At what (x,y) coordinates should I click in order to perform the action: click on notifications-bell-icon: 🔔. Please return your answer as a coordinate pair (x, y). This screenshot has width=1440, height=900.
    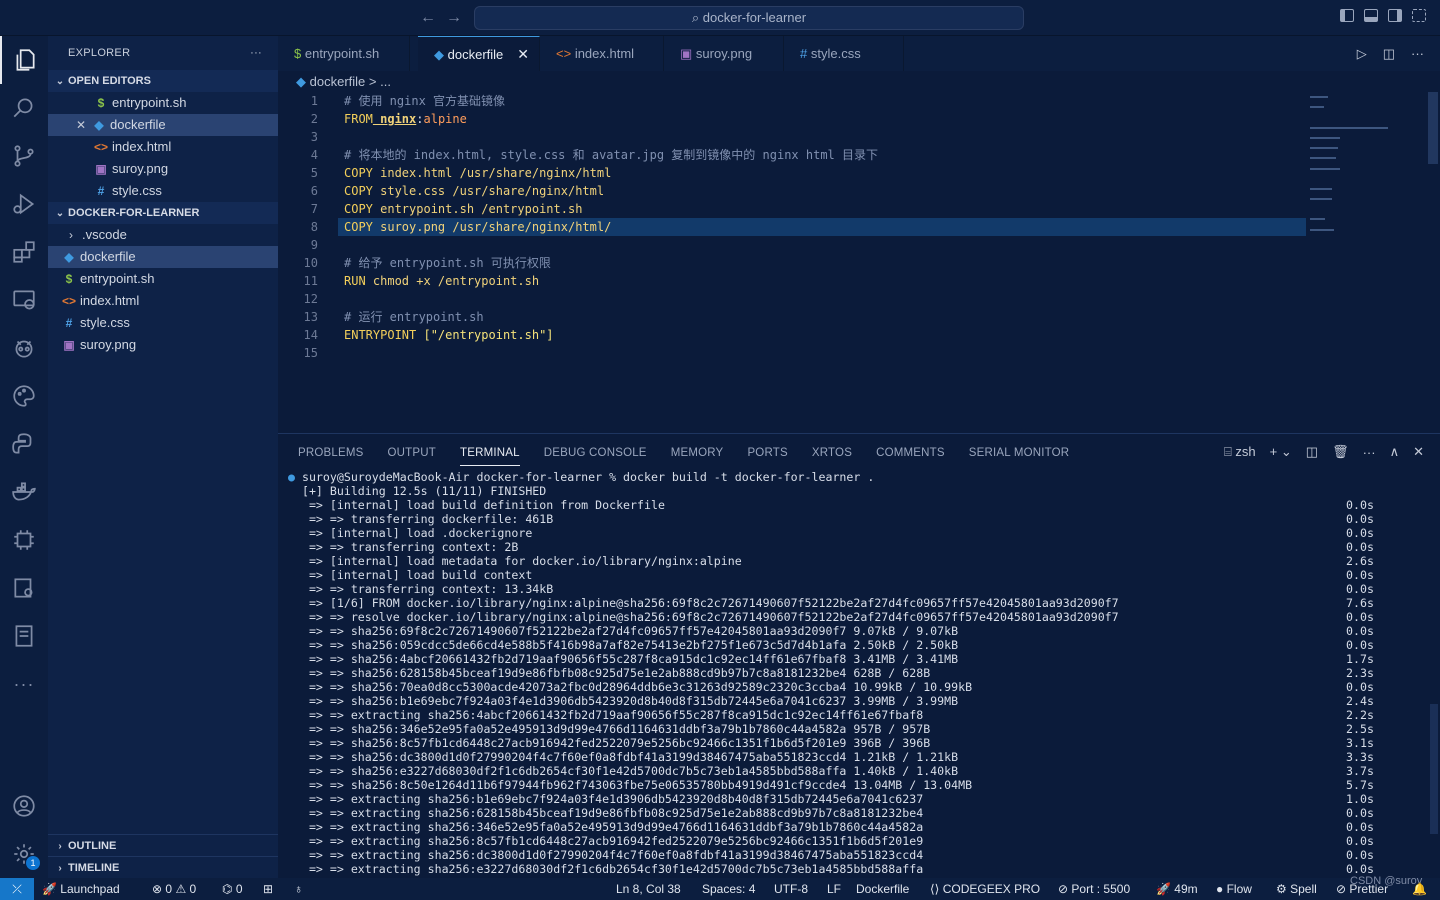
    Looking at the image, I should click on (1419, 889).